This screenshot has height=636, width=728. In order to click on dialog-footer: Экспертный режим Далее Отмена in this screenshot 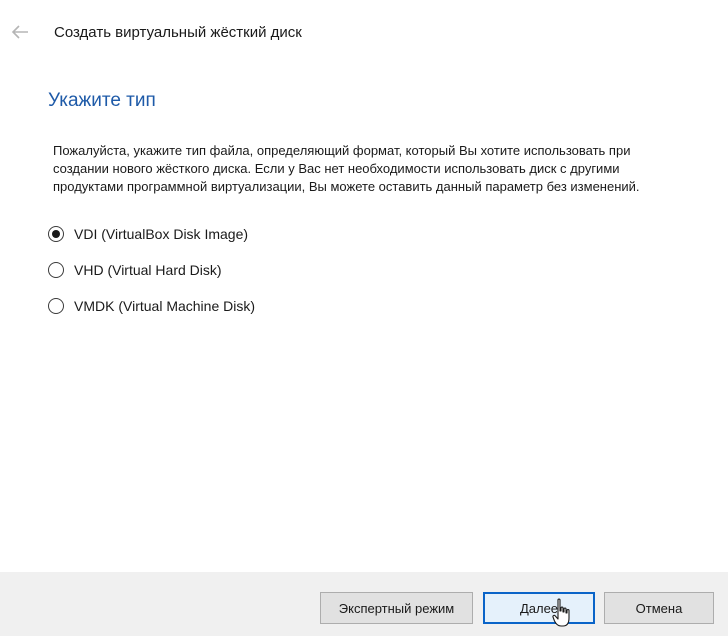, I will do `click(364, 604)`.